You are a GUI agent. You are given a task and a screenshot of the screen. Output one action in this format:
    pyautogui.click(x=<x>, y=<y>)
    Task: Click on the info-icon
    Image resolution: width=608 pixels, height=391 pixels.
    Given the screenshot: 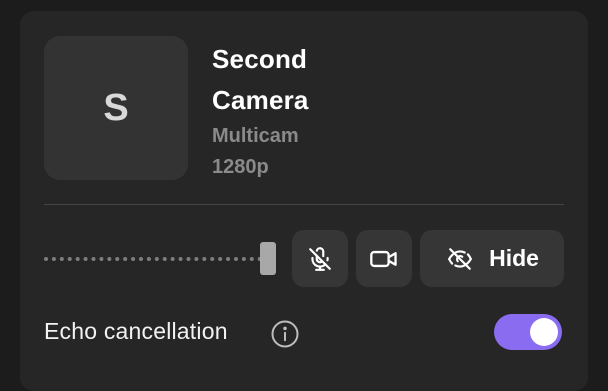 What is the action you would take?
    pyautogui.click(x=285, y=334)
    